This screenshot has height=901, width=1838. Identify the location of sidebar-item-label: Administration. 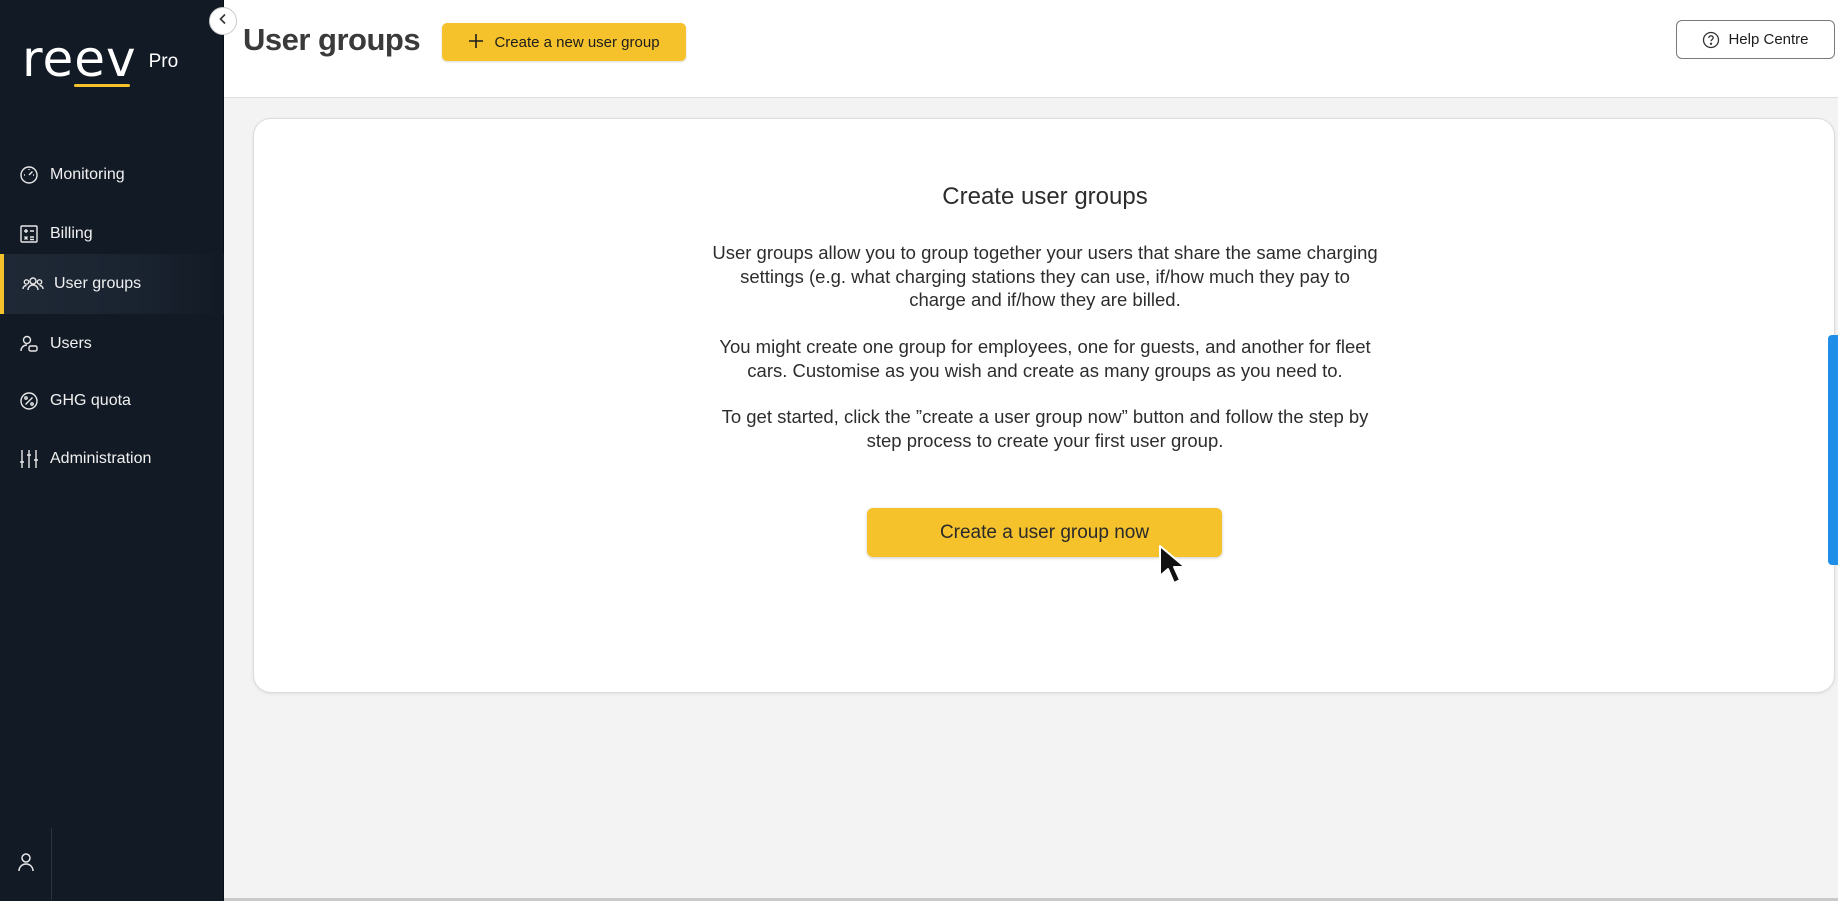
(101, 458).